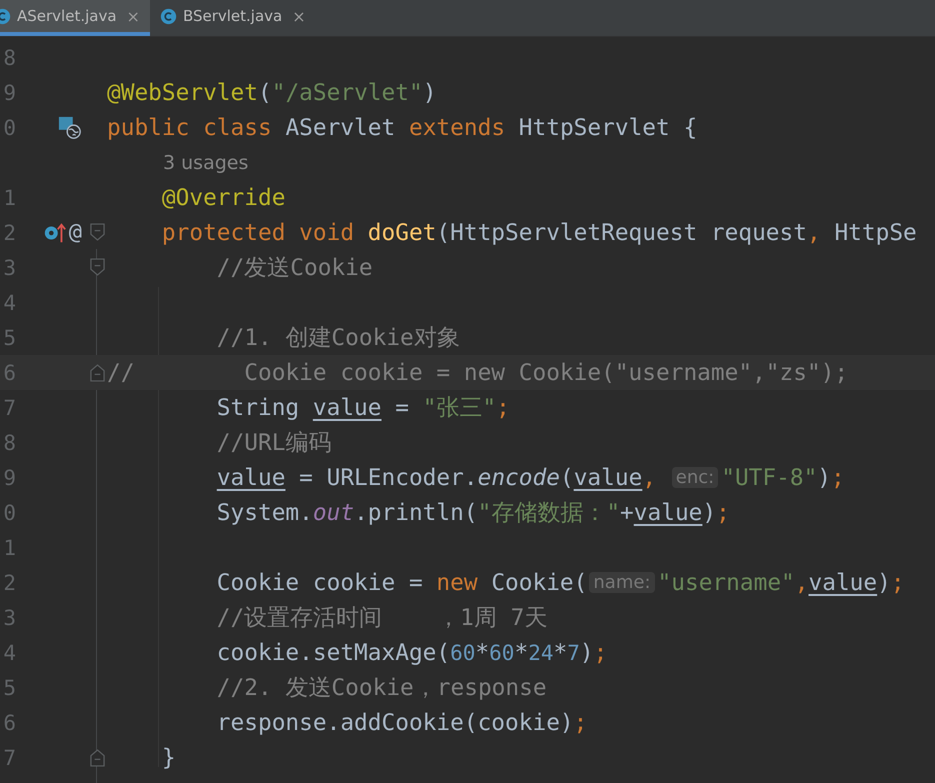 Image resolution: width=935 pixels, height=783 pixels. I want to click on code-text: "username",value);, so click(781, 583).